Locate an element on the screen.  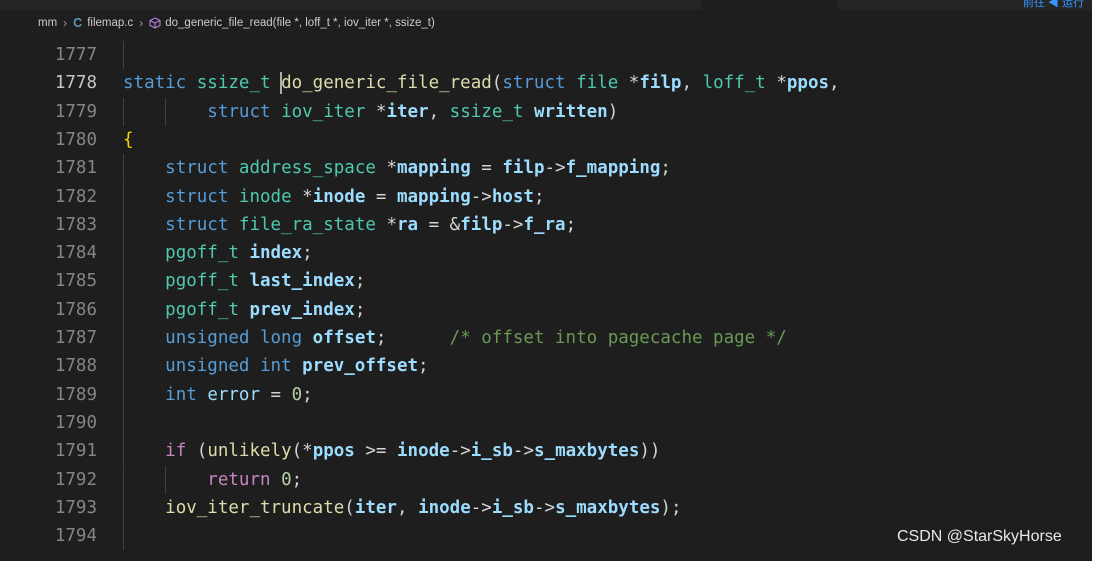
code-line: 1792 return 0; is located at coordinates (546, 479).